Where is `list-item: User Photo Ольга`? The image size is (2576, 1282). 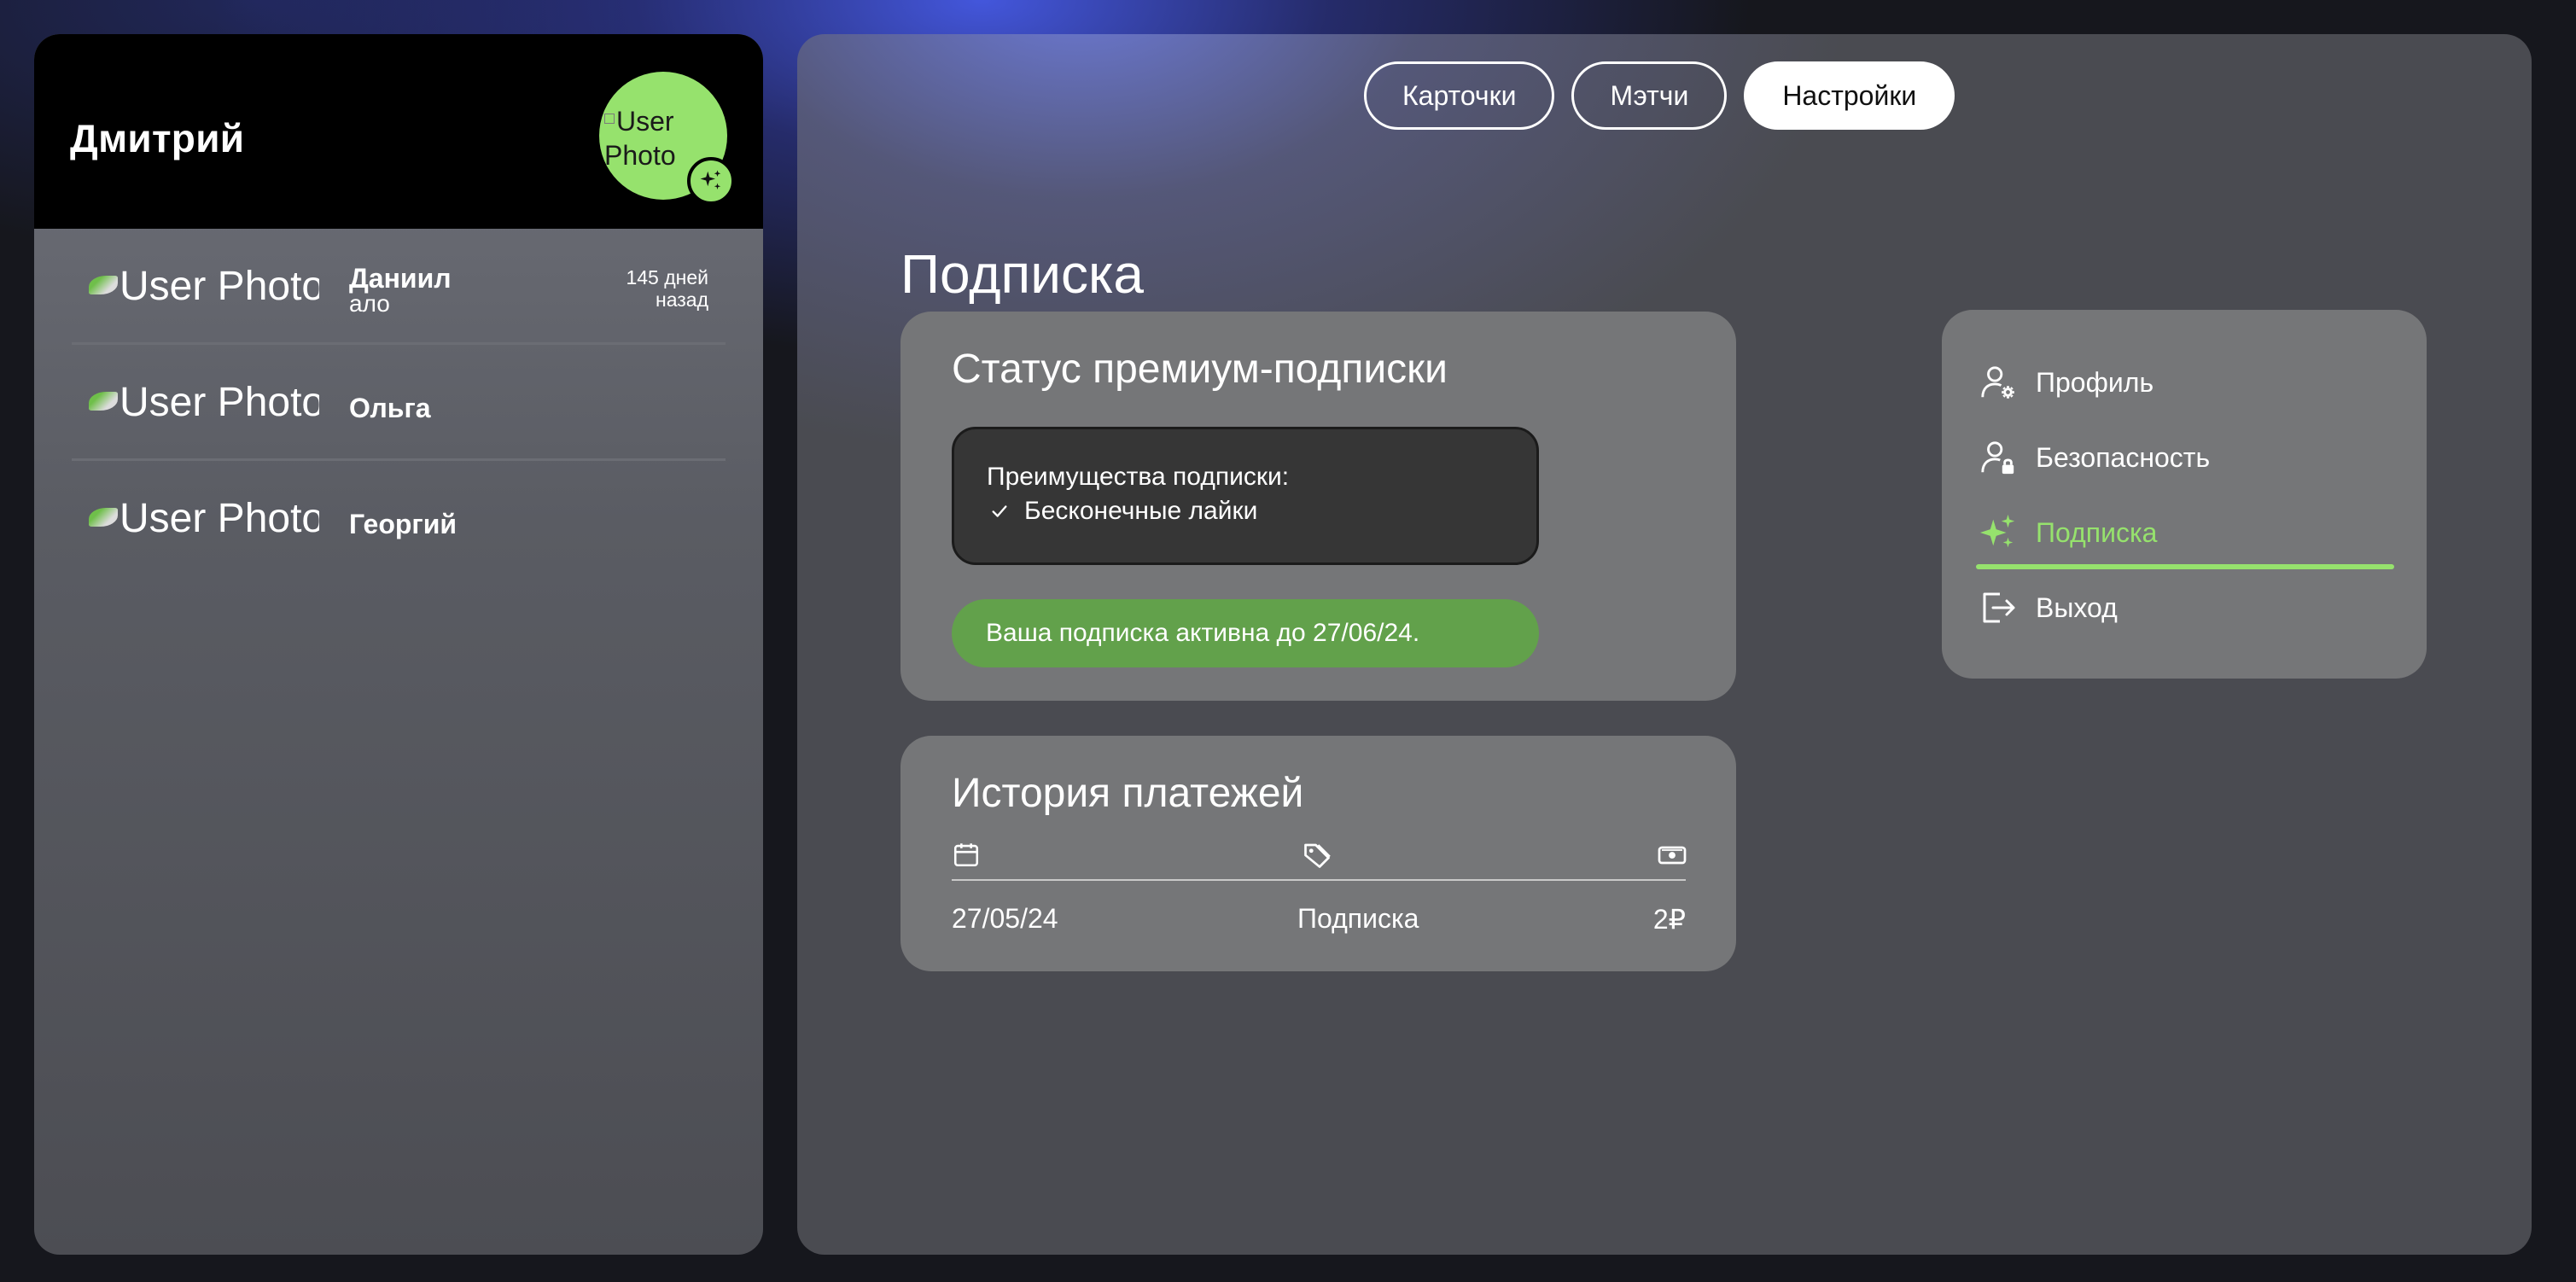 list-item: User Photo Ольга is located at coordinates (399, 403).